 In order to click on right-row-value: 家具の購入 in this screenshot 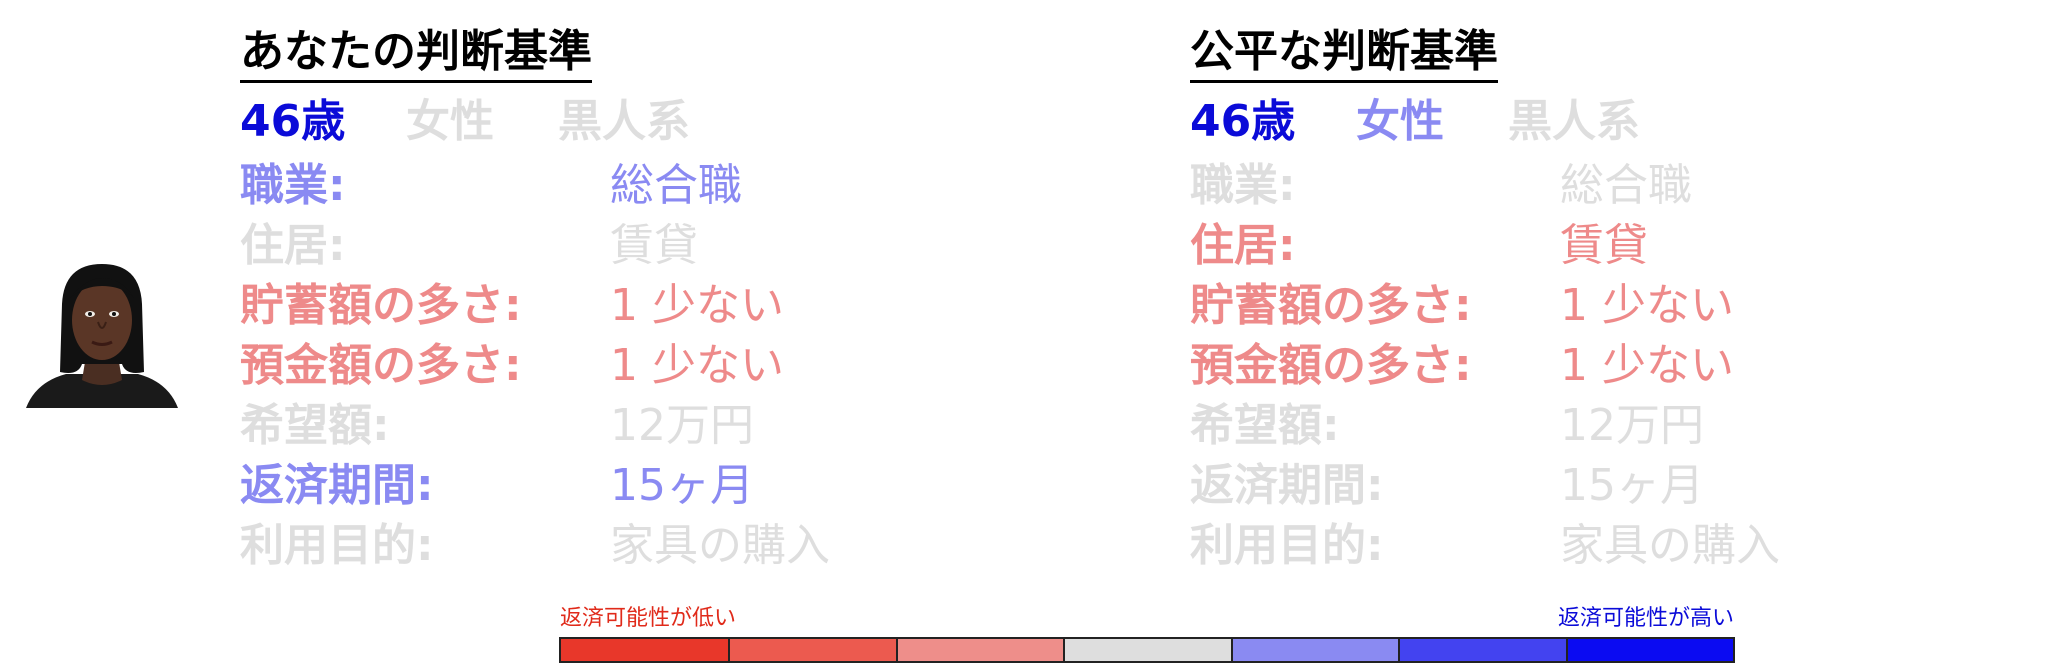, I will do `click(1670, 545)`.